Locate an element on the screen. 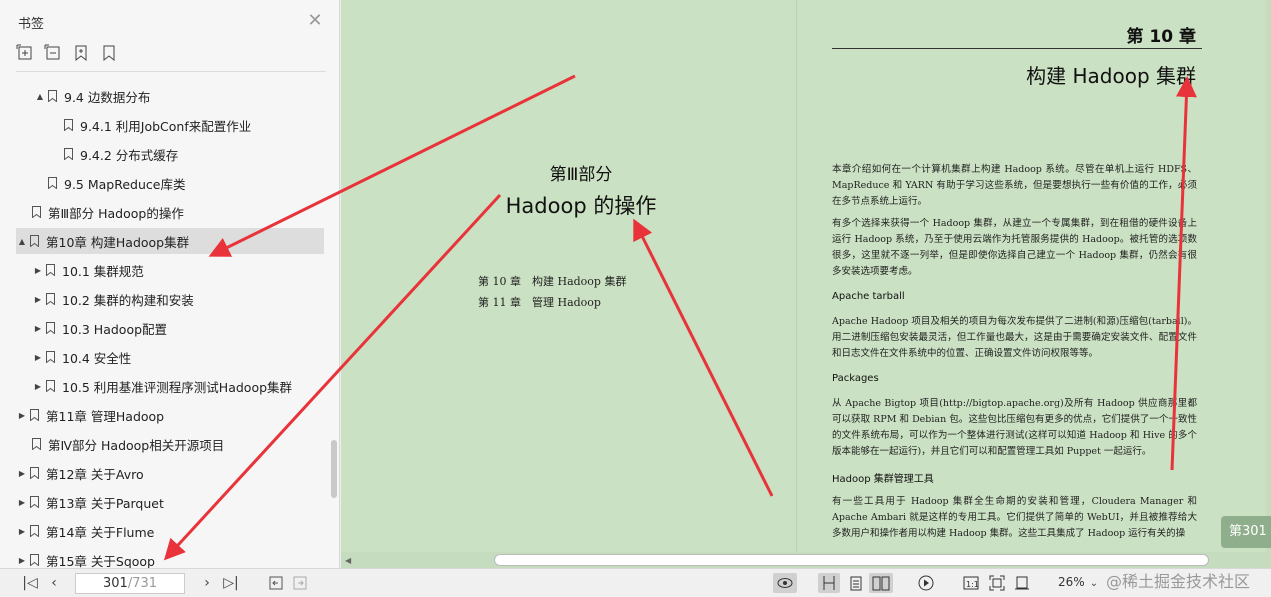  toc-item-label: 第12章 关于Avro is located at coordinates (95, 474).